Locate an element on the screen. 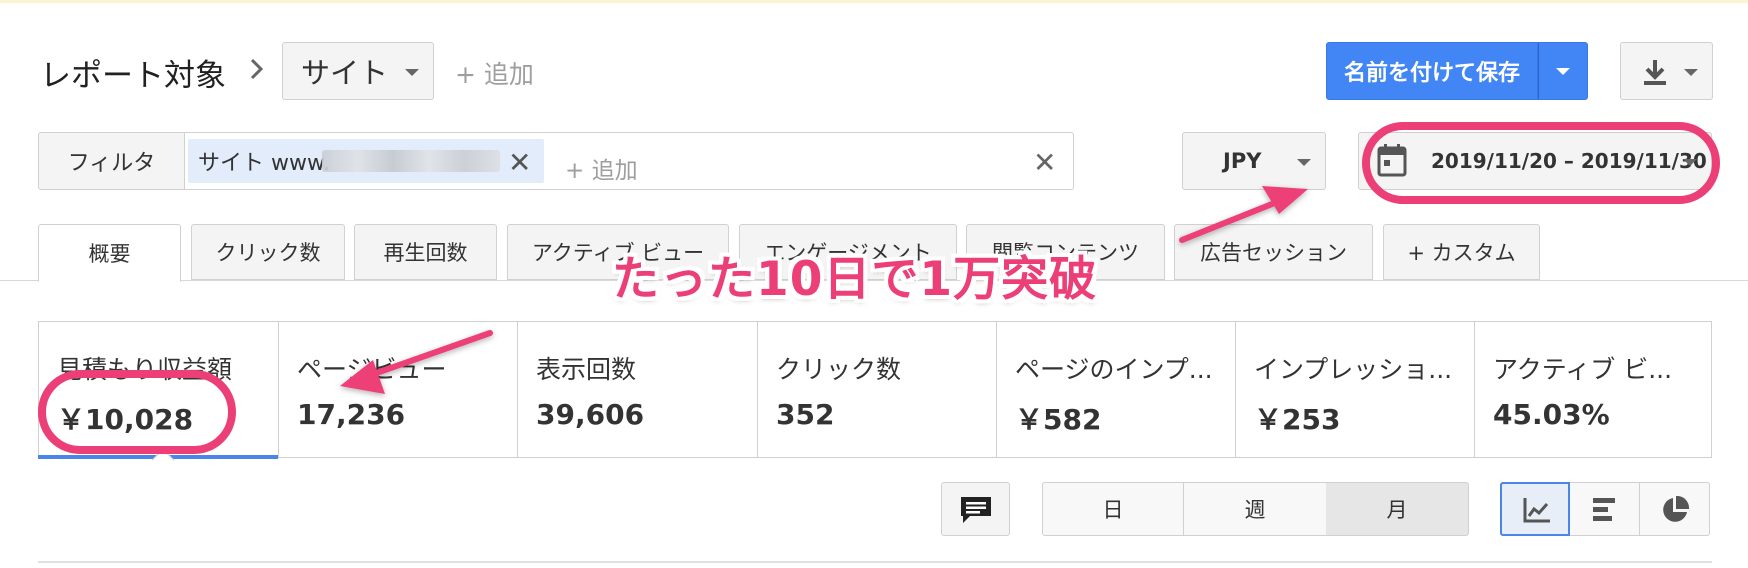 This screenshot has width=1748, height=568. annotation-text: たった10日で1万突破 is located at coordinates (855, 279).